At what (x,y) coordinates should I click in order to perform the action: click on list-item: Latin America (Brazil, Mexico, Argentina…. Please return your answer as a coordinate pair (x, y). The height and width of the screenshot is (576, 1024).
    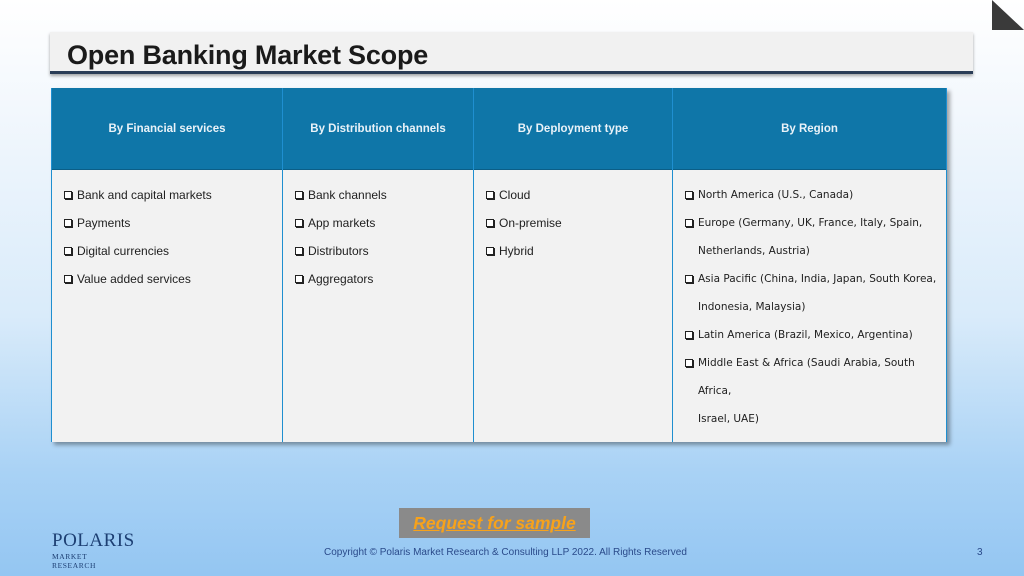
    Looking at the image, I should click on (815, 335).